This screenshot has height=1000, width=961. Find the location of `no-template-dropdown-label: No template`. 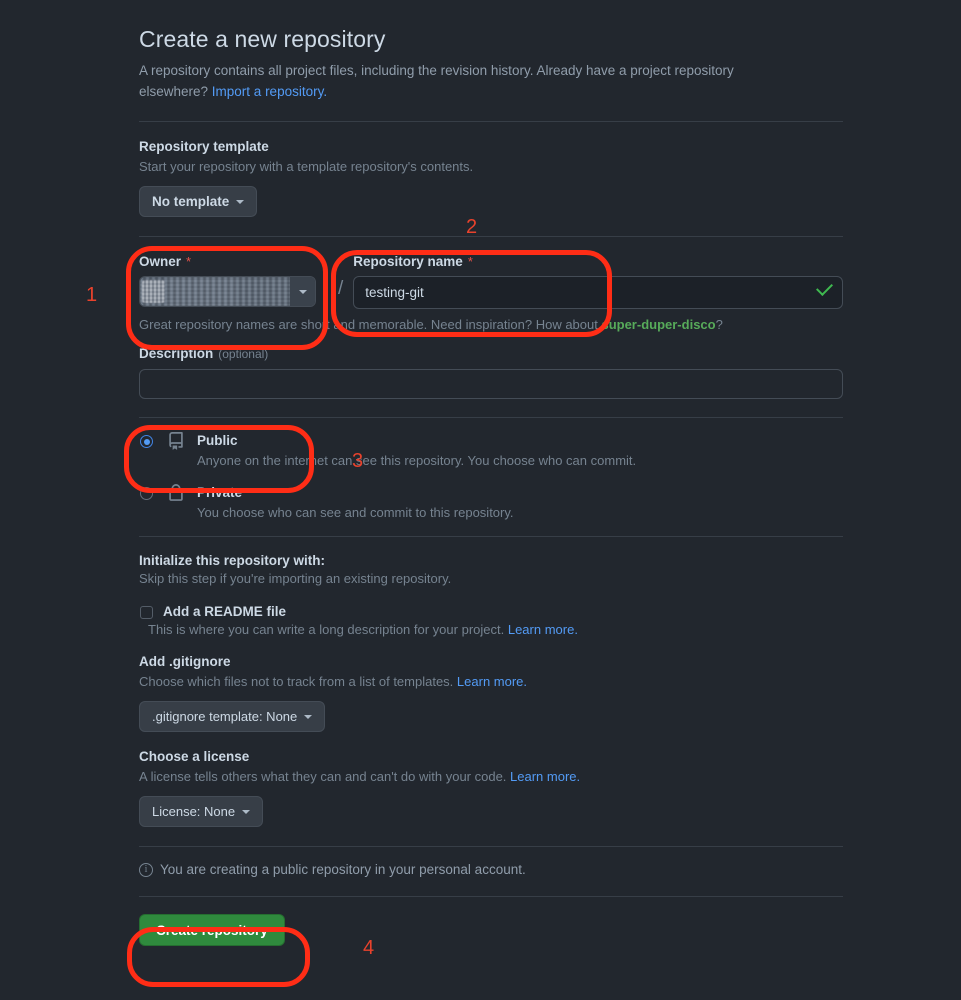

no-template-dropdown-label: No template is located at coordinates (191, 201).